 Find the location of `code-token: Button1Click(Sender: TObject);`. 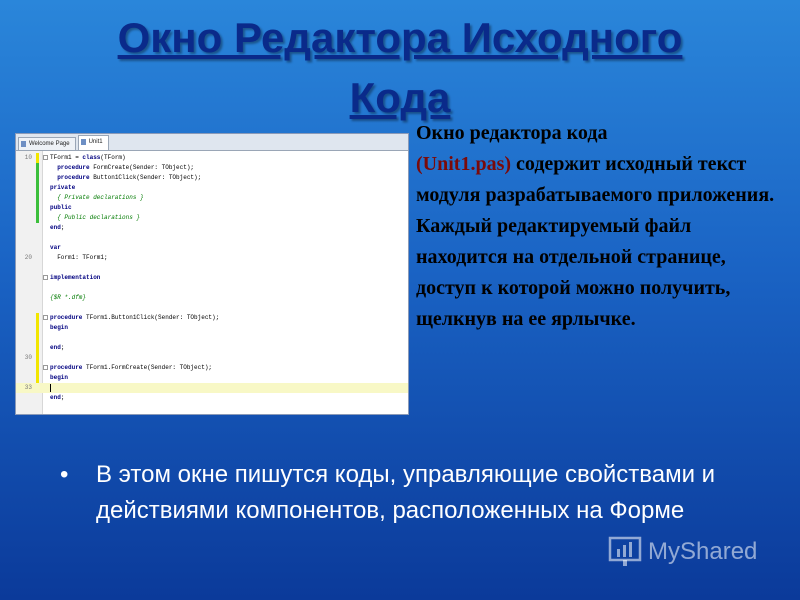

code-token: Button1Click(Sender: TObject); is located at coordinates (145, 177).